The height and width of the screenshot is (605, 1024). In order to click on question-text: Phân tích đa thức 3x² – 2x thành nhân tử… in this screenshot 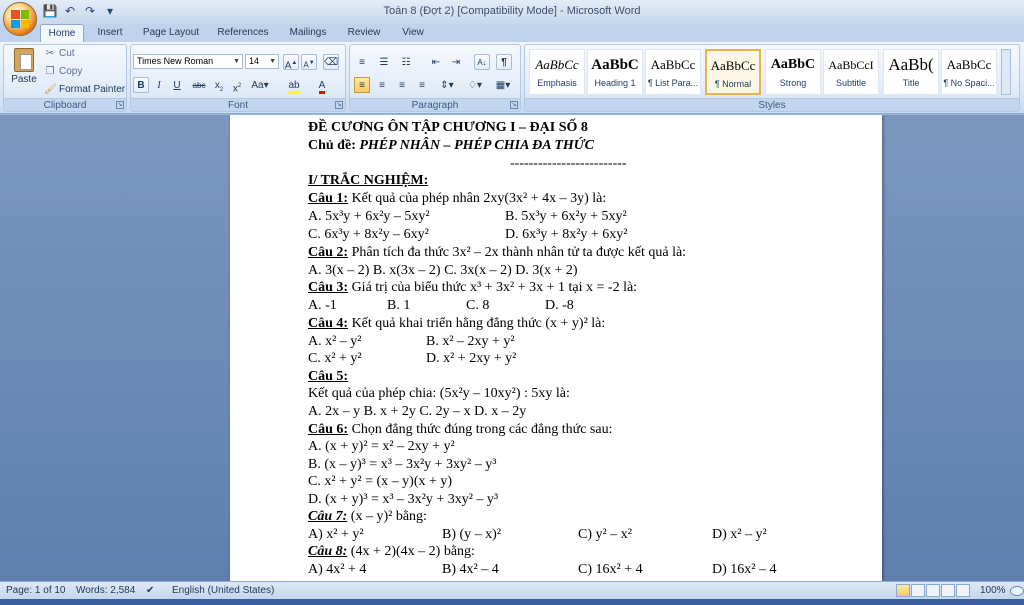, I will do `click(517, 252)`.